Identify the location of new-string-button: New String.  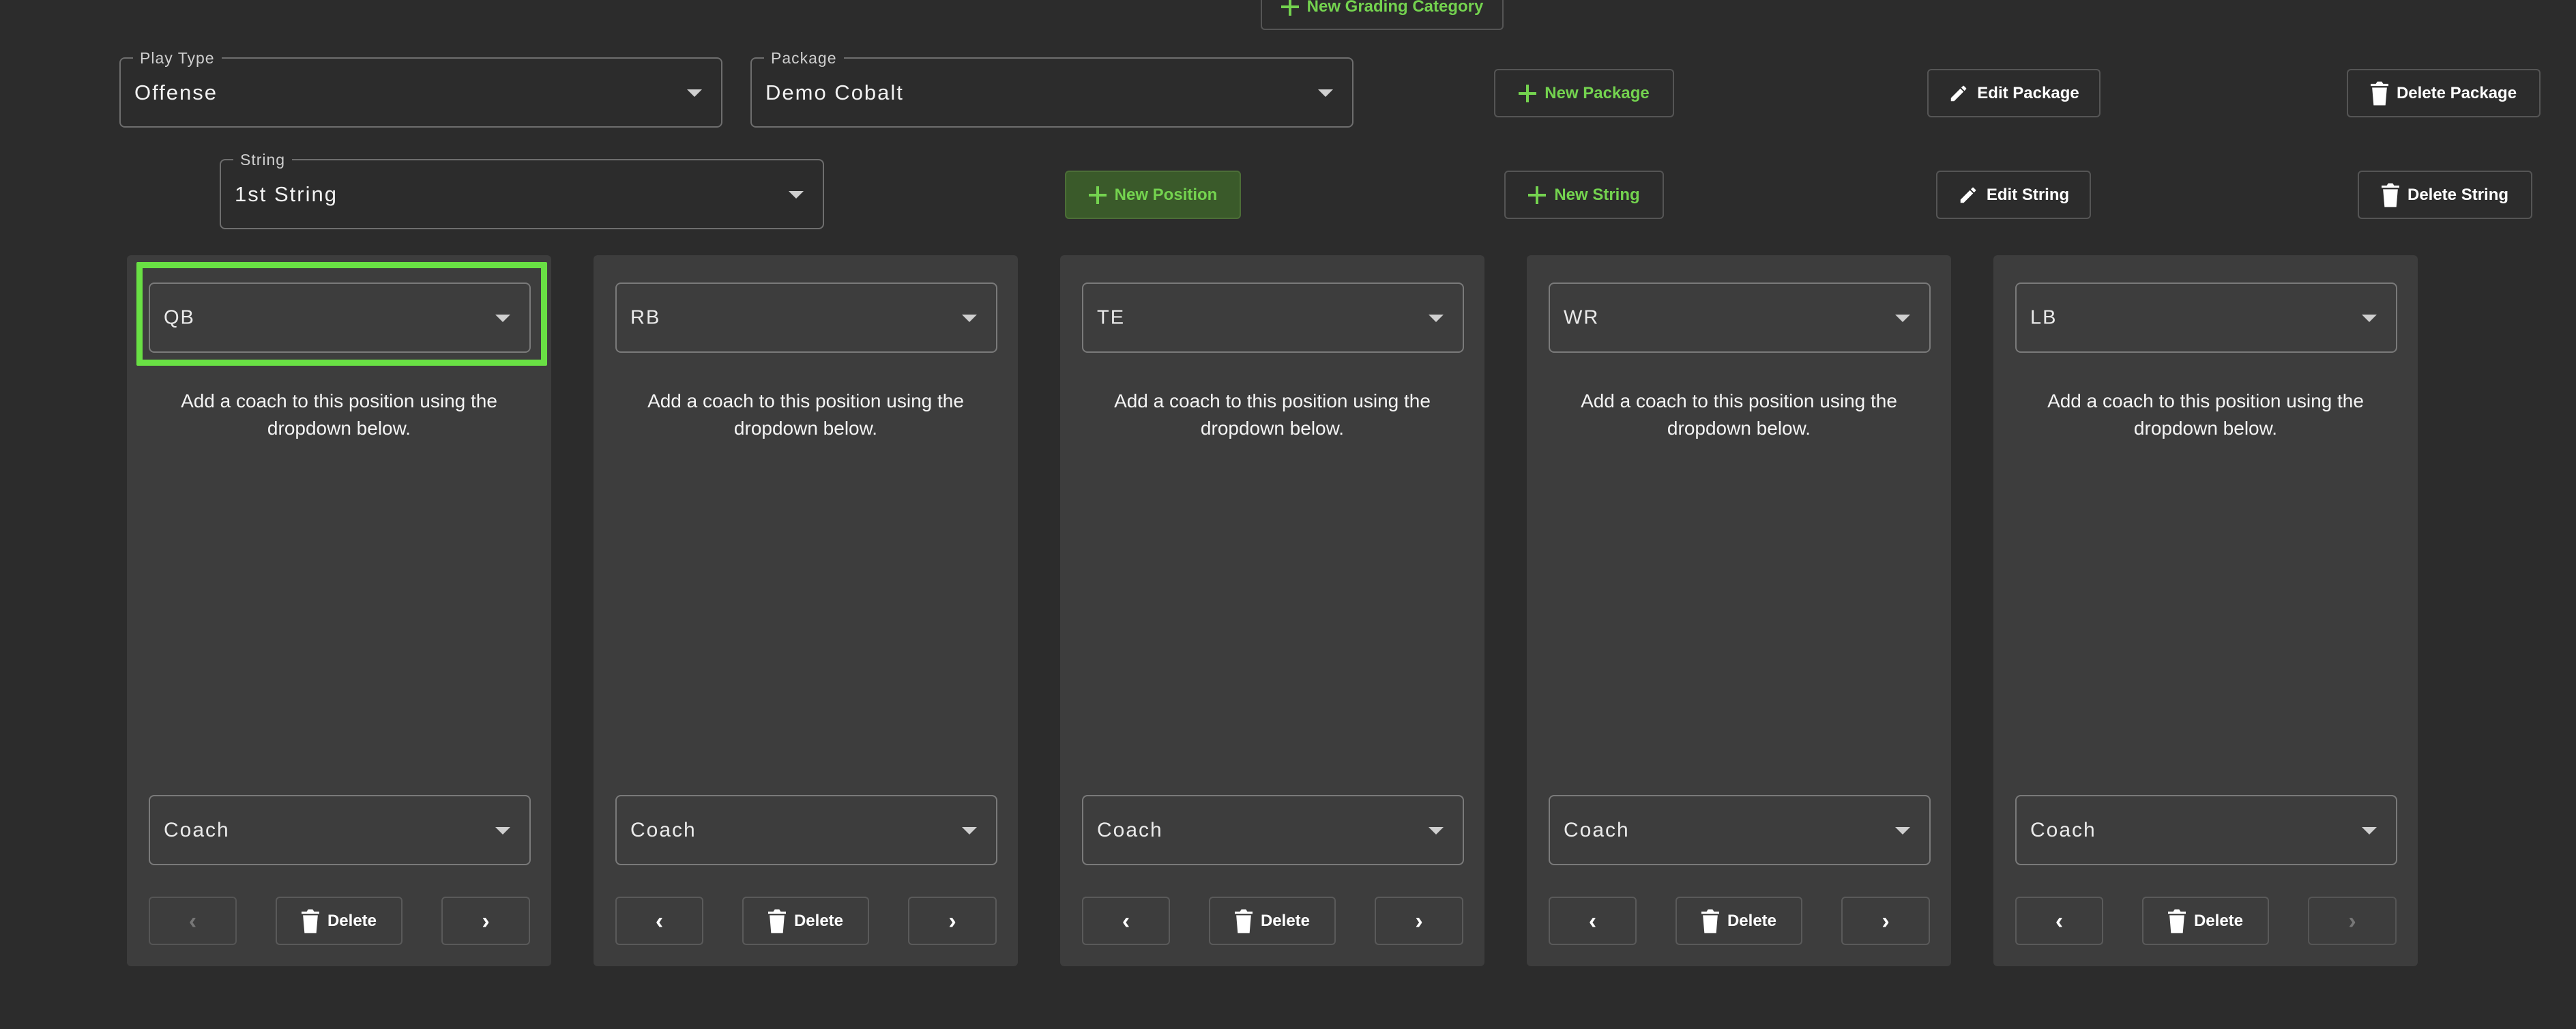
(1584, 195).